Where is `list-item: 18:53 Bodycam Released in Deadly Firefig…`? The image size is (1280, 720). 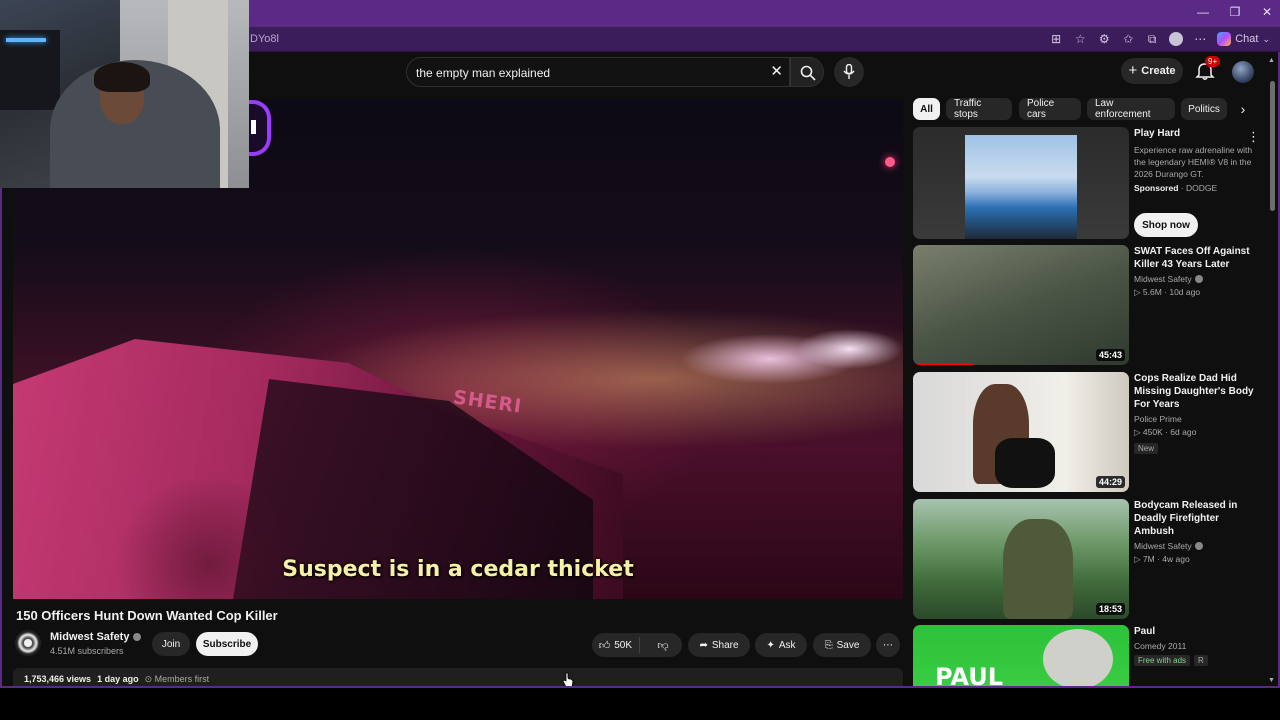 list-item: 18:53 Bodycam Released in Deadly Firefig… is located at coordinates (1088, 560).